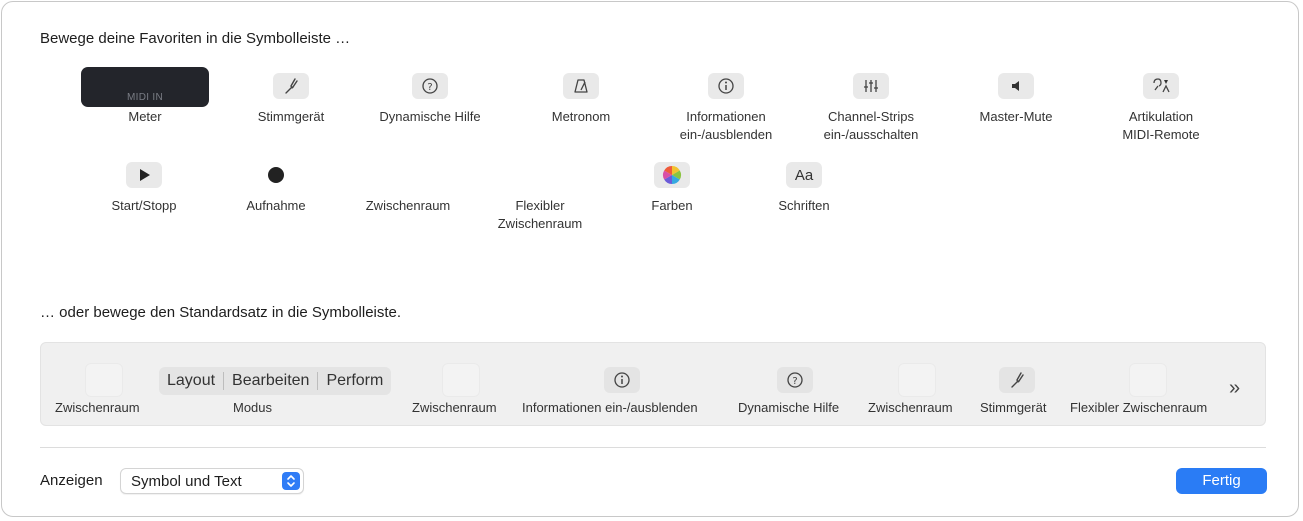  I want to click on palette-item-label: Stimmgerät, so click(291, 116).